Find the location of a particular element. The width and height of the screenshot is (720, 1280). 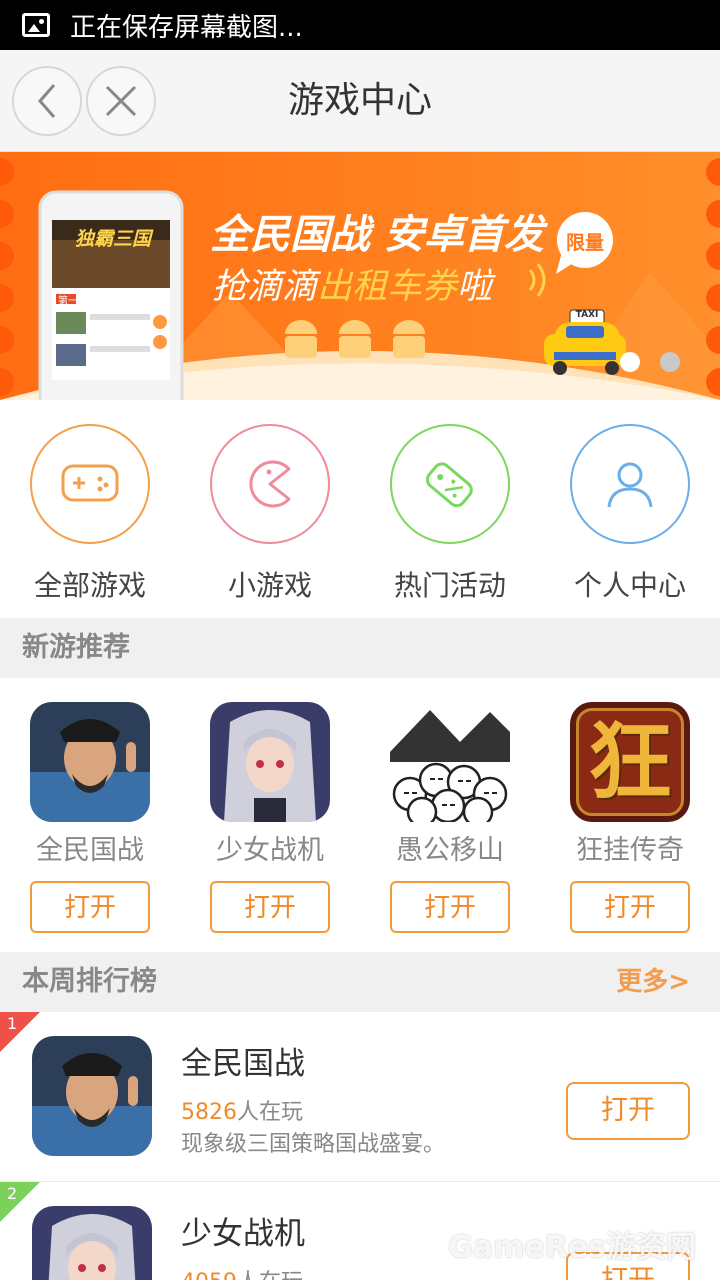

banner-subline: 抢滴滴出租车券啦 is located at coordinates (352, 283).